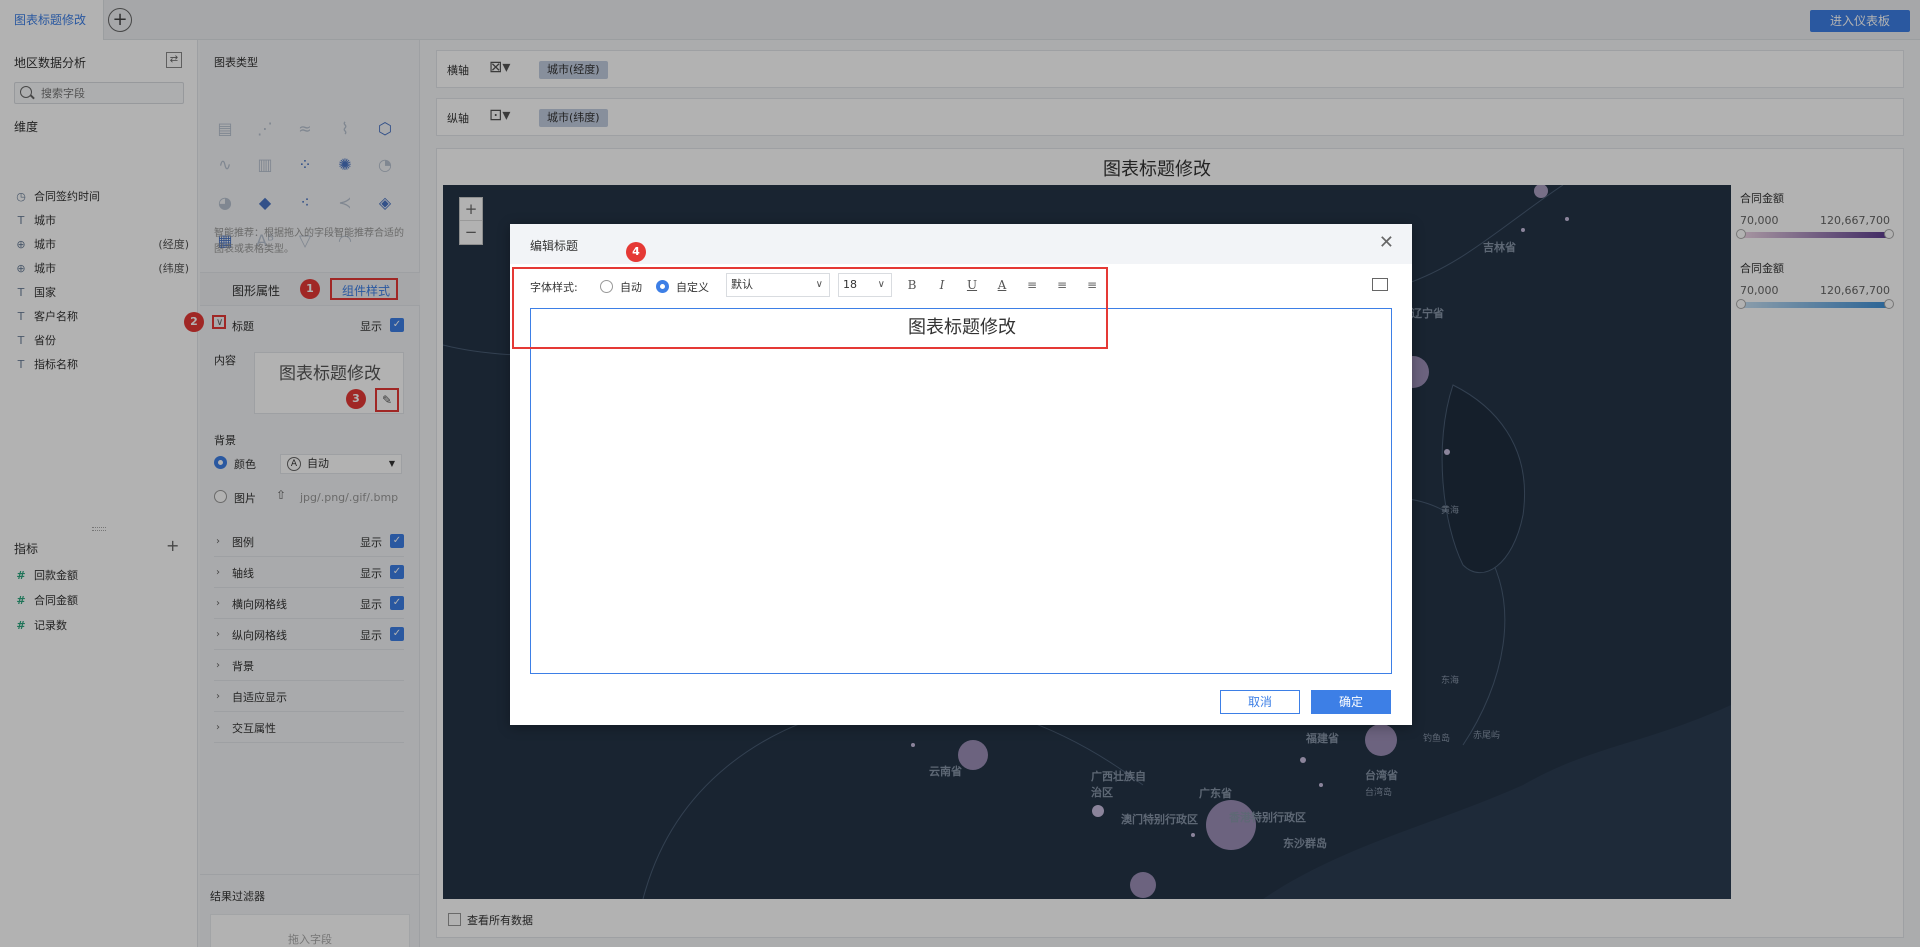  Describe the element at coordinates (636, 252) in the screenshot. I see `annotation-badge-4: 4` at that location.